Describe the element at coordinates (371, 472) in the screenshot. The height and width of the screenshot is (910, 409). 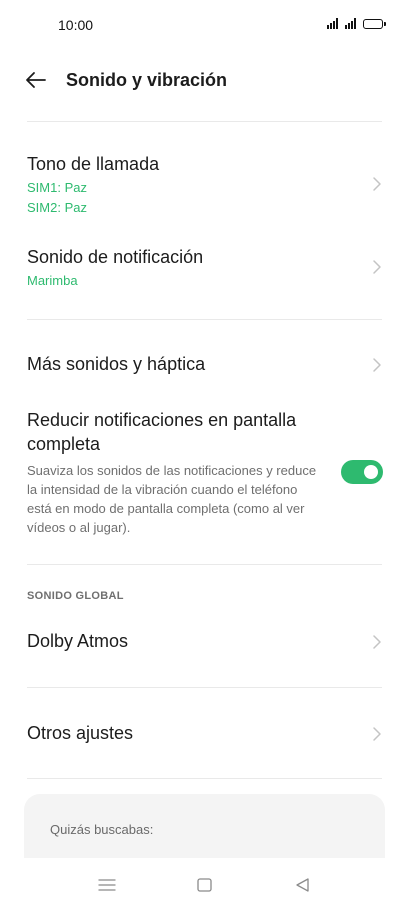
I see `toggle-knob` at that location.